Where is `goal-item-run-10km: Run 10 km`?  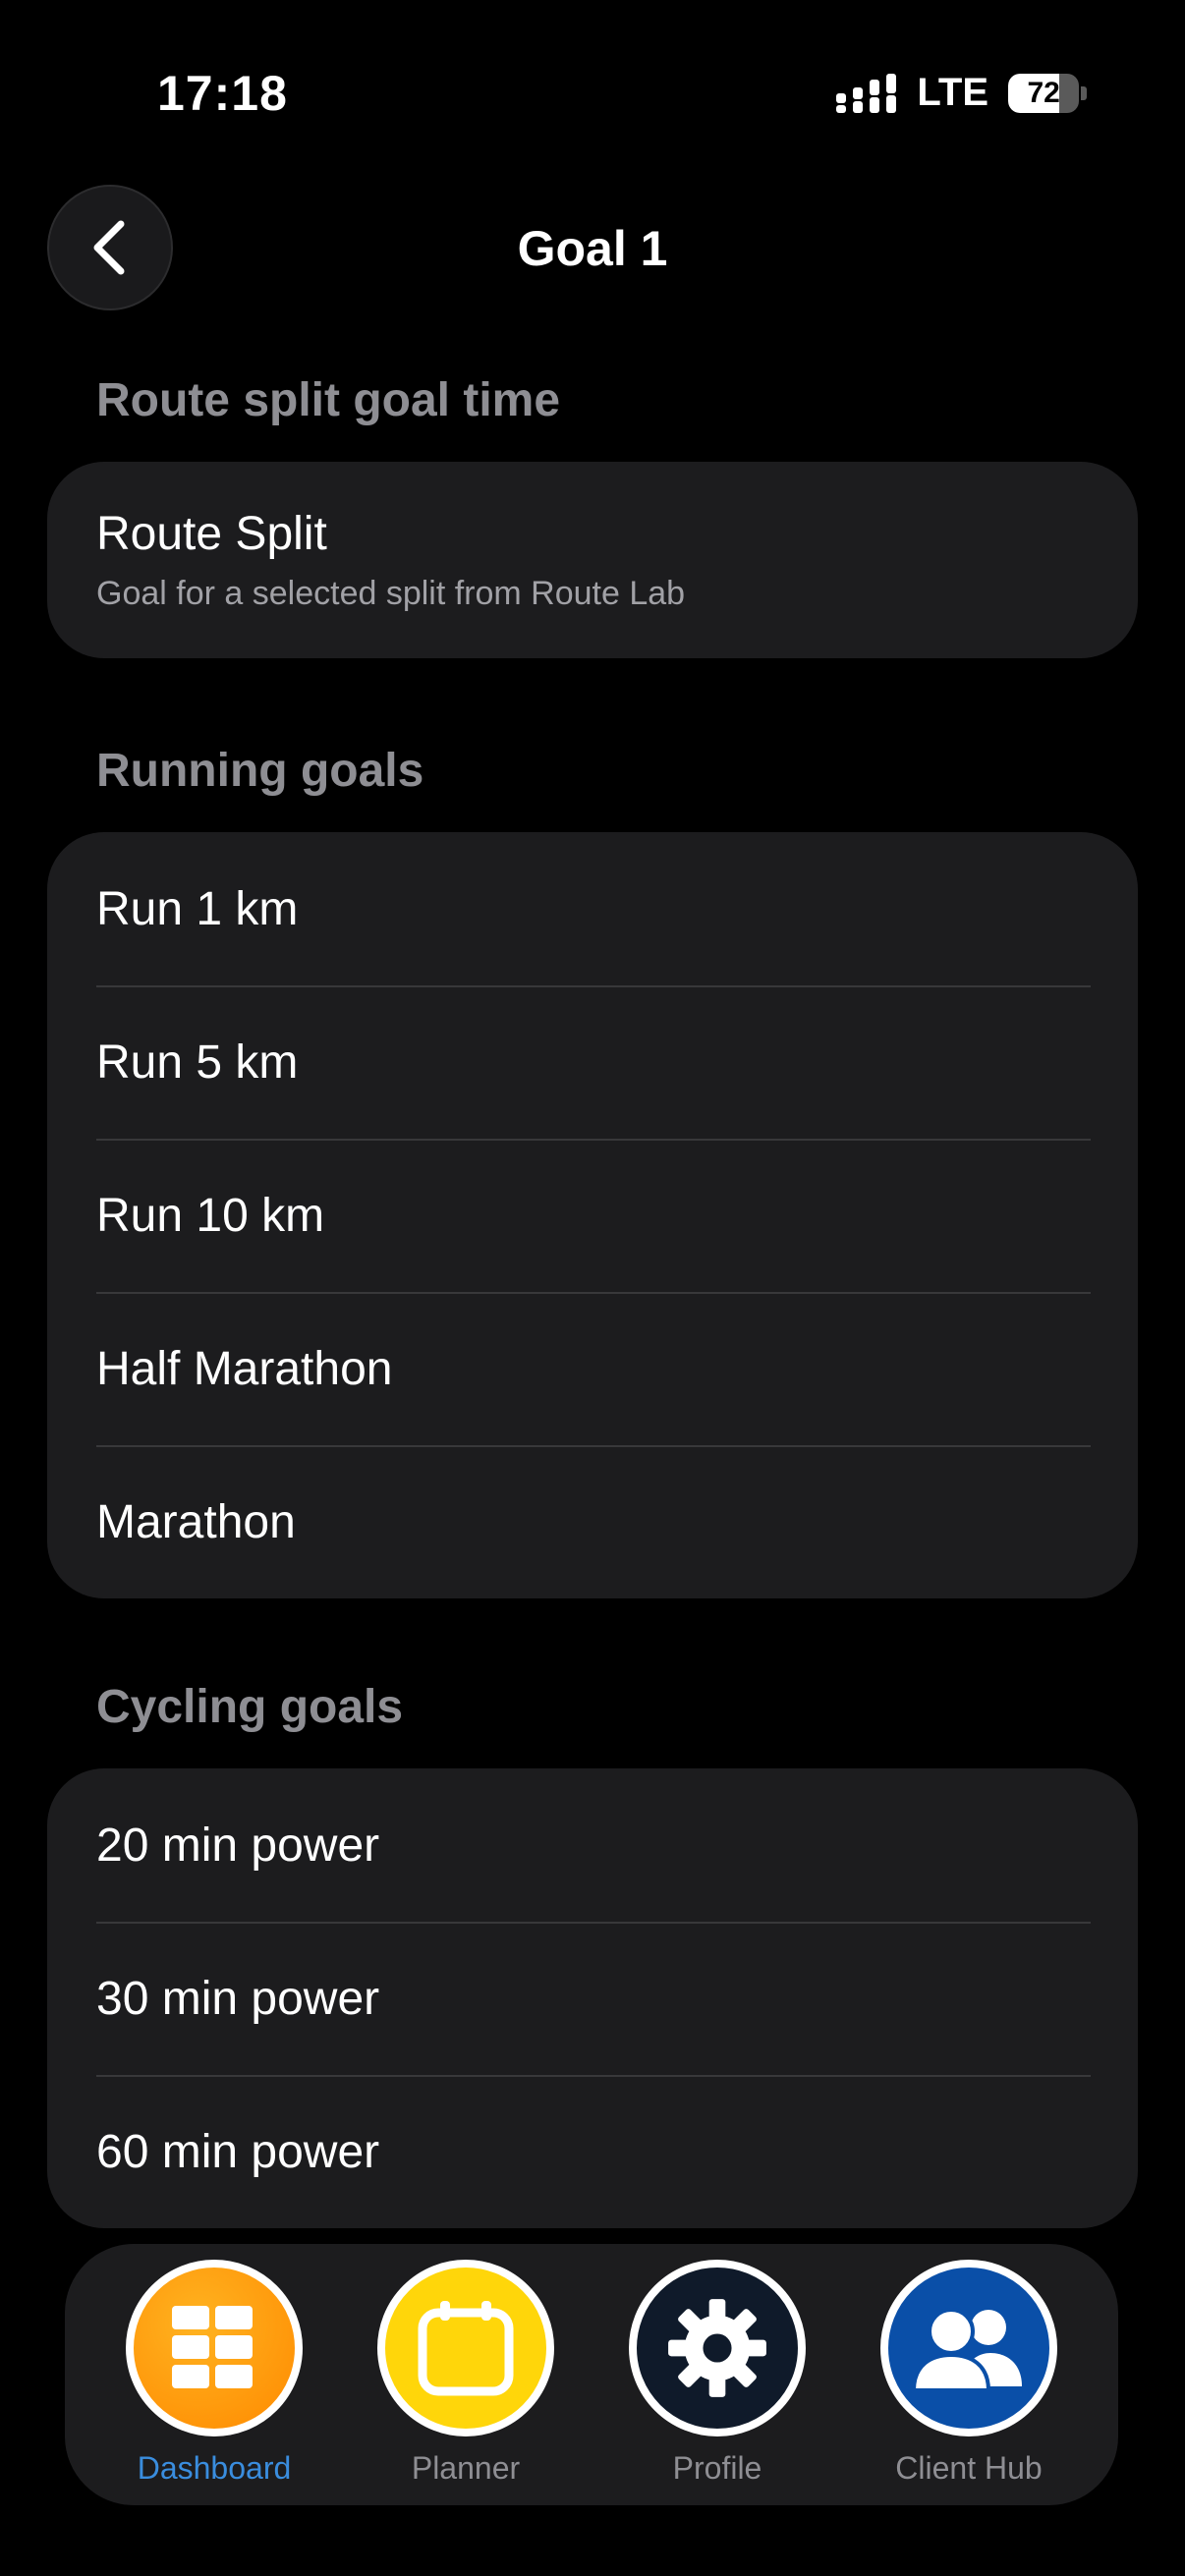
goal-item-run-10km: Run 10 km is located at coordinates (592, 1215).